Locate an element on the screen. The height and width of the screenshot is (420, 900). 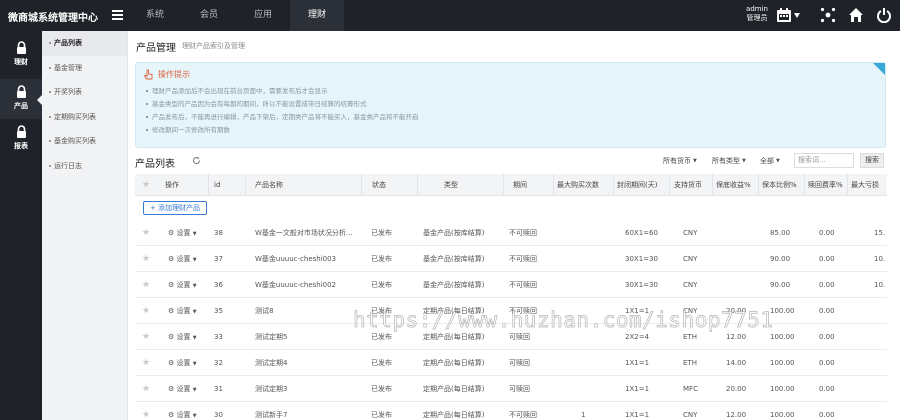
submenu-item-fund-purchase-list: 基金购买列表 is located at coordinates (84, 141).